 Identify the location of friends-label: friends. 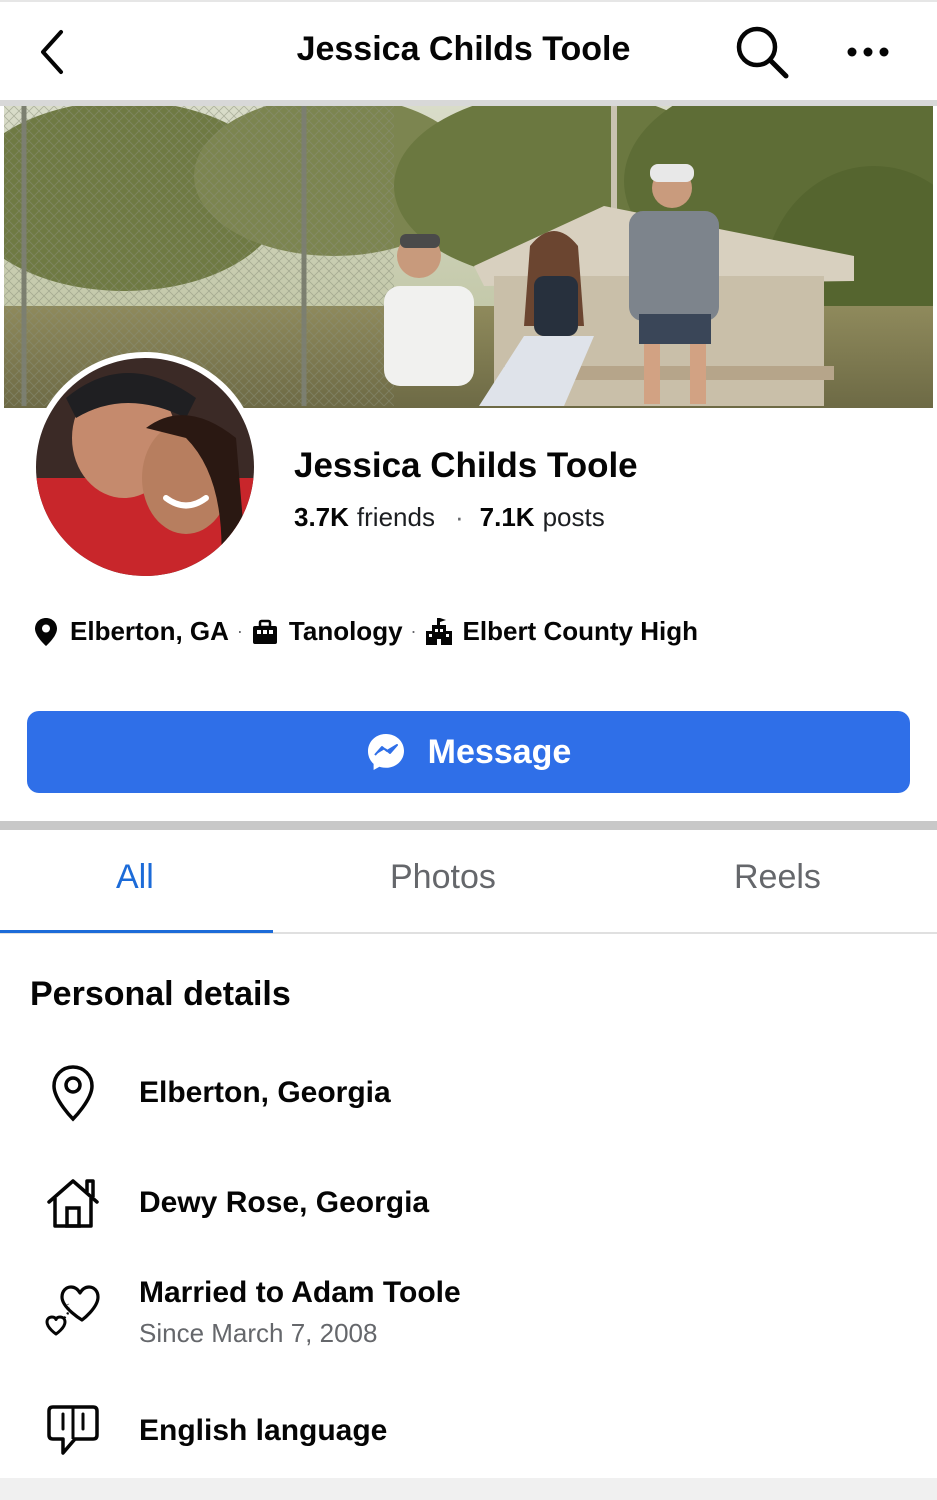
(396, 517).